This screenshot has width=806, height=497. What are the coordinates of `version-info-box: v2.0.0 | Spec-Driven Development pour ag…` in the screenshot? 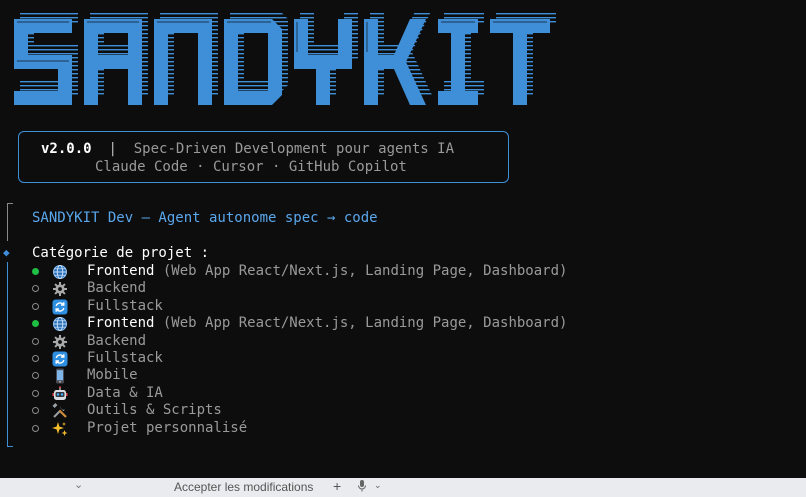 It's located at (263, 157).